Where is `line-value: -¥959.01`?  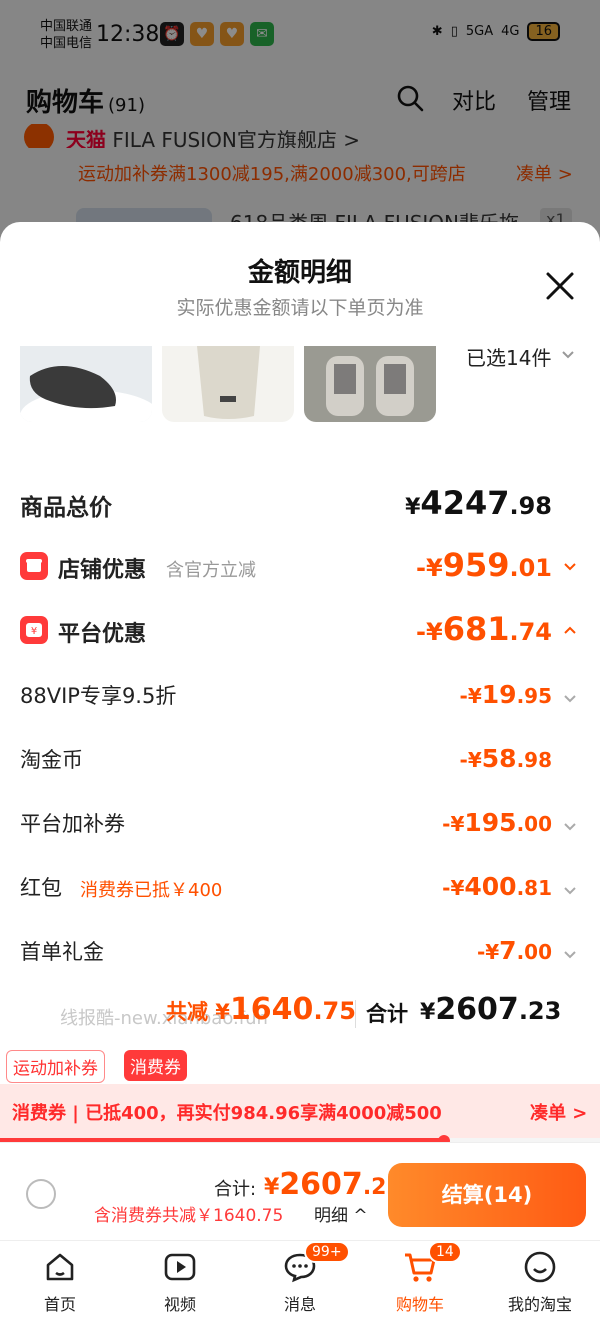
line-value: -¥959.01 is located at coordinates (484, 565).